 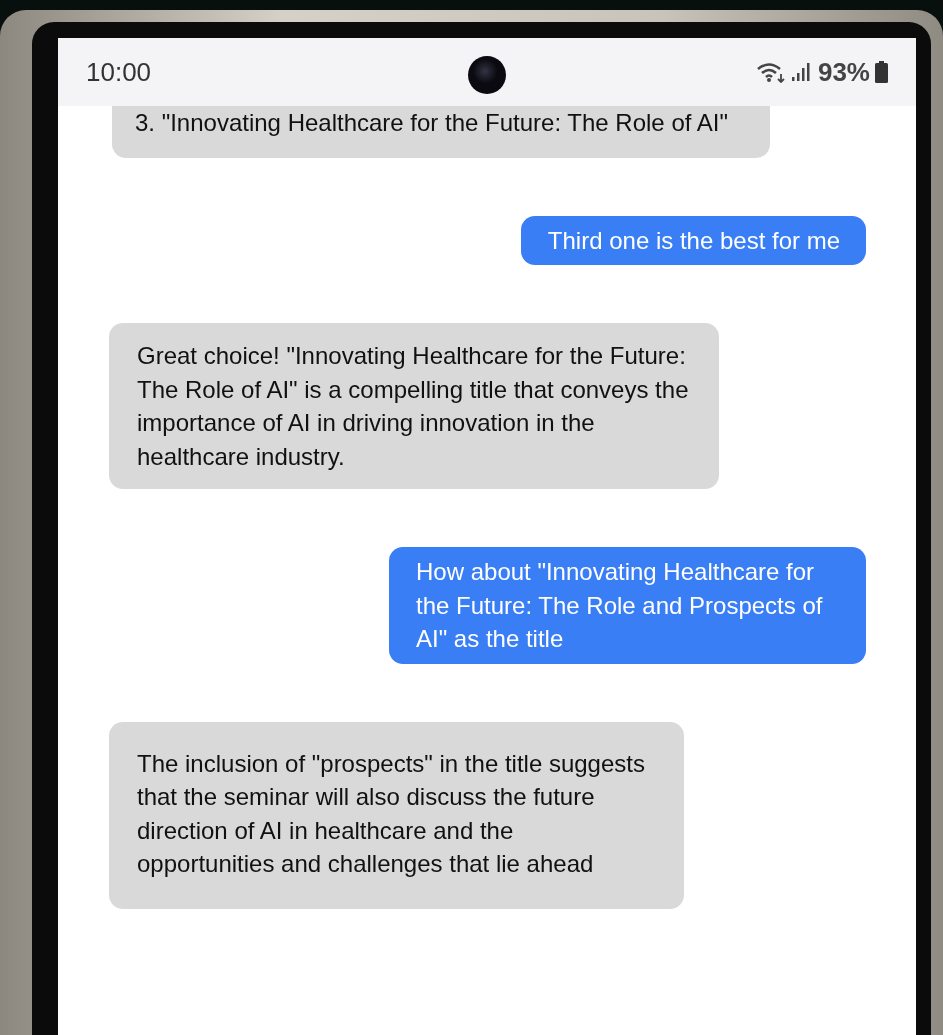 What do you see at coordinates (396, 815) in the screenshot?
I see `chat-message: The inclusion of "prospects" in the title suggests that the seminar will also discuss the future direction of AI in healthcare and the opportunities and challenges that lie ahead` at bounding box center [396, 815].